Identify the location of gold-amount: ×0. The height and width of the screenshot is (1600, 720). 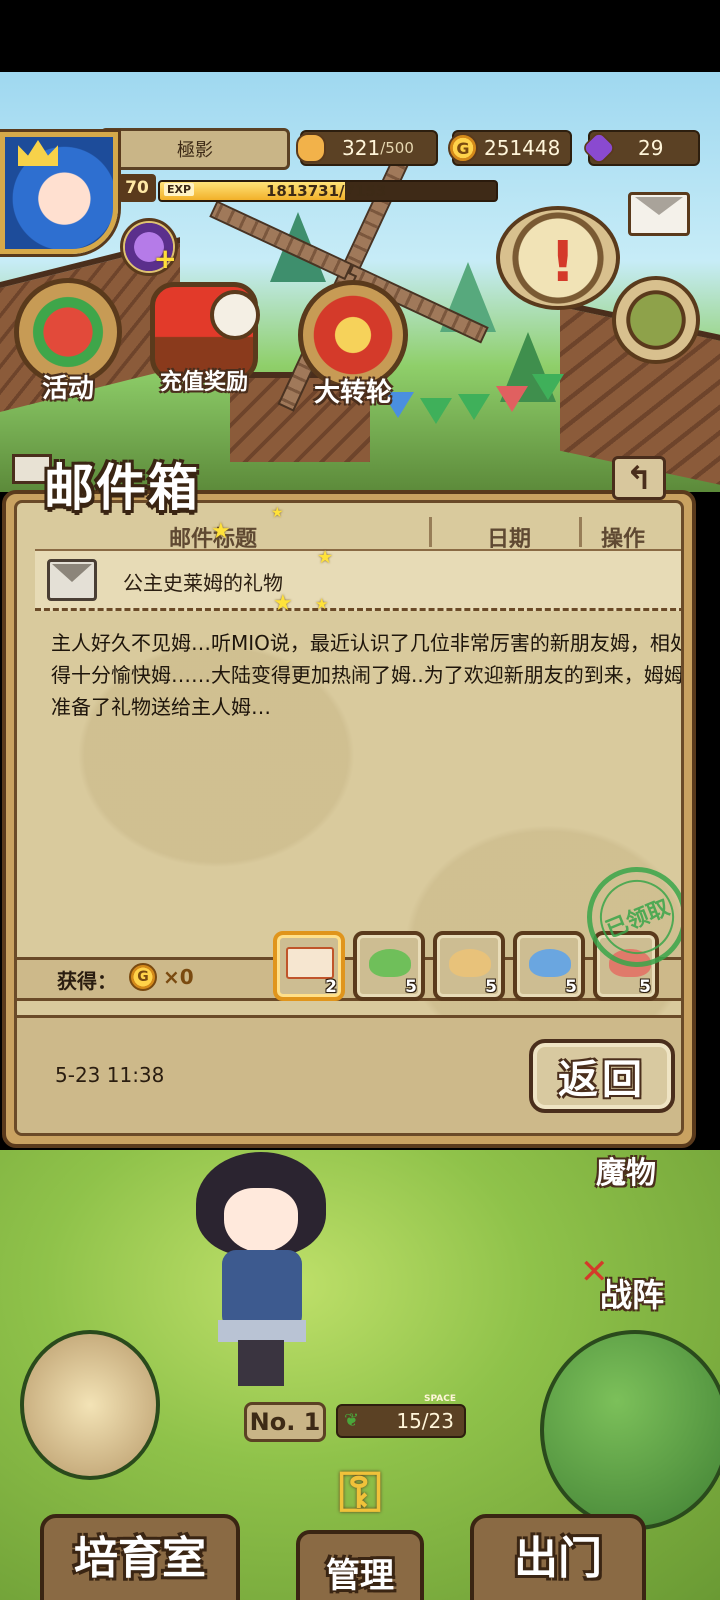
(178, 977).